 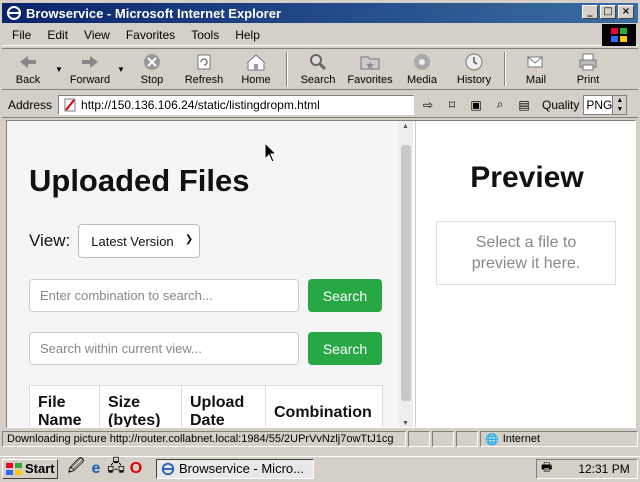 What do you see at coordinates (324, 406) in the screenshot?
I see `table-header-combination: Combination` at bounding box center [324, 406].